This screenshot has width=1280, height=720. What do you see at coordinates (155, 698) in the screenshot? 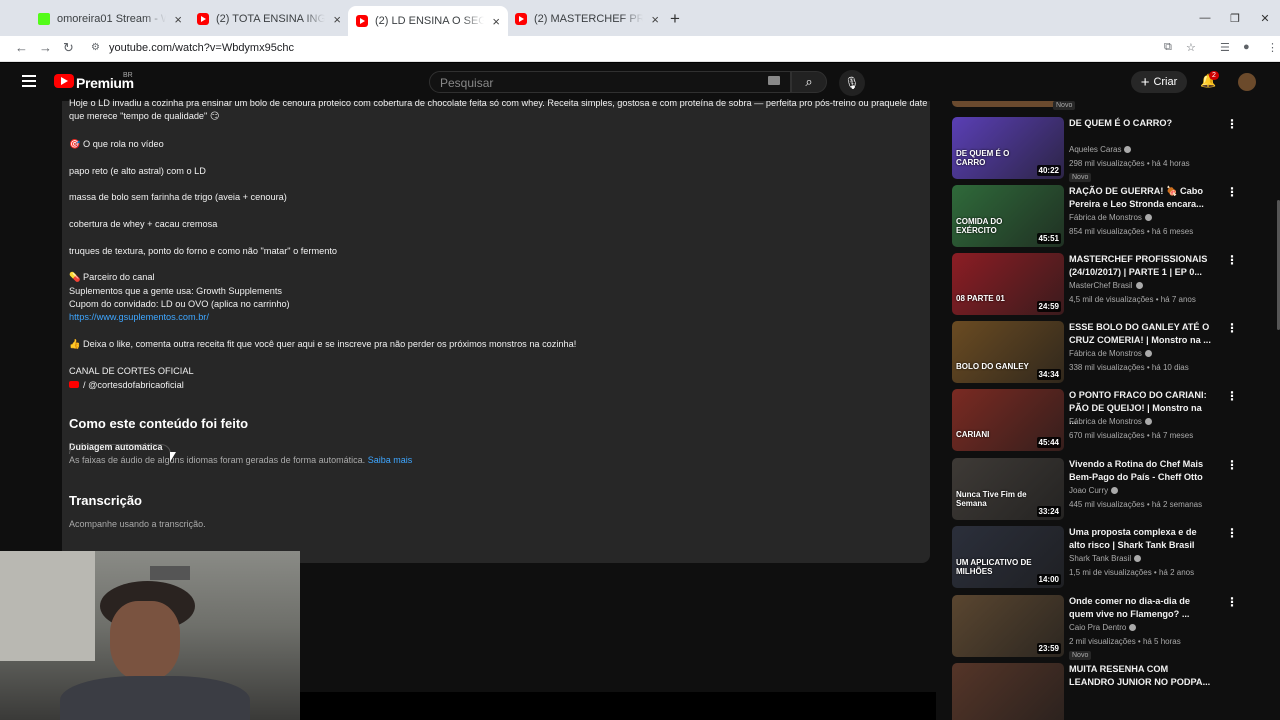
I see `webcam-person-body` at bounding box center [155, 698].